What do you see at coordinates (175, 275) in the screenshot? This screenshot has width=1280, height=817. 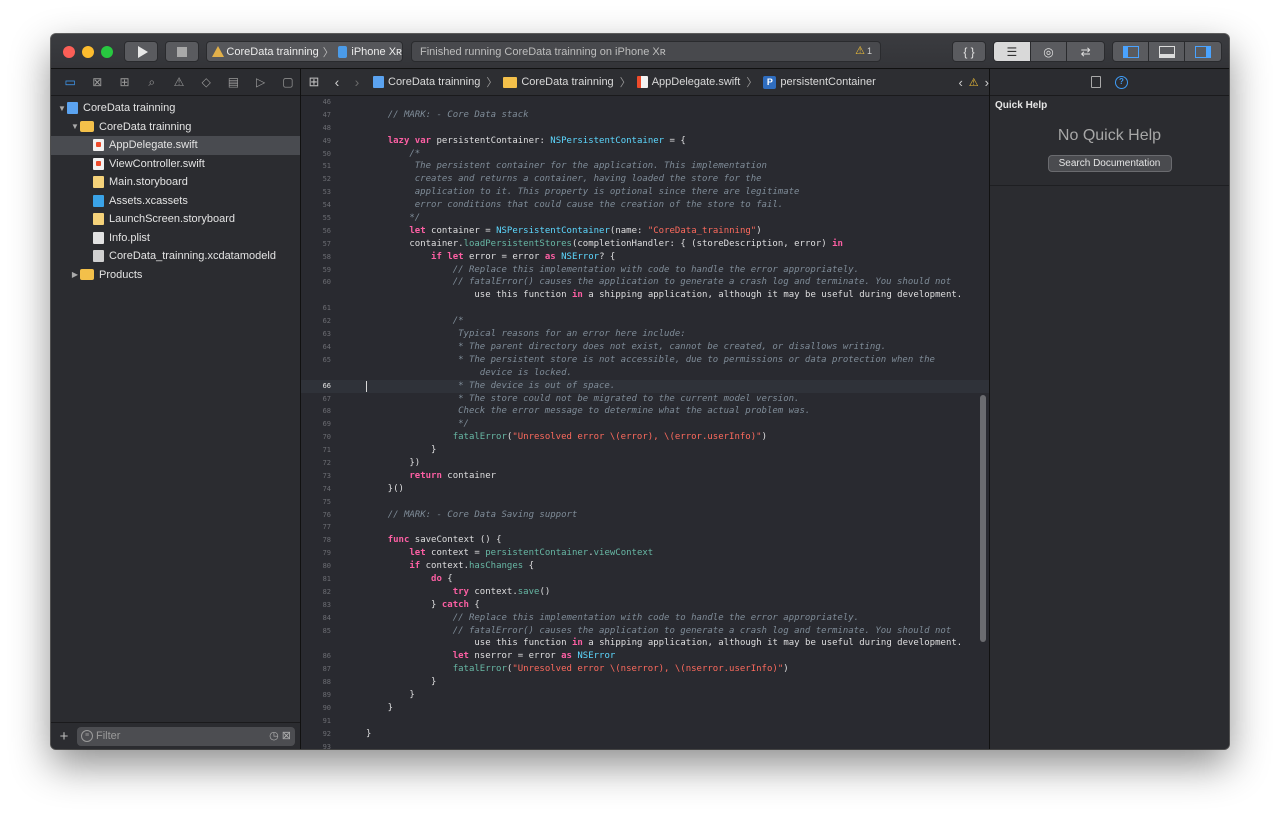 I see `navigator-item: ▶ Products` at bounding box center [175, 275].